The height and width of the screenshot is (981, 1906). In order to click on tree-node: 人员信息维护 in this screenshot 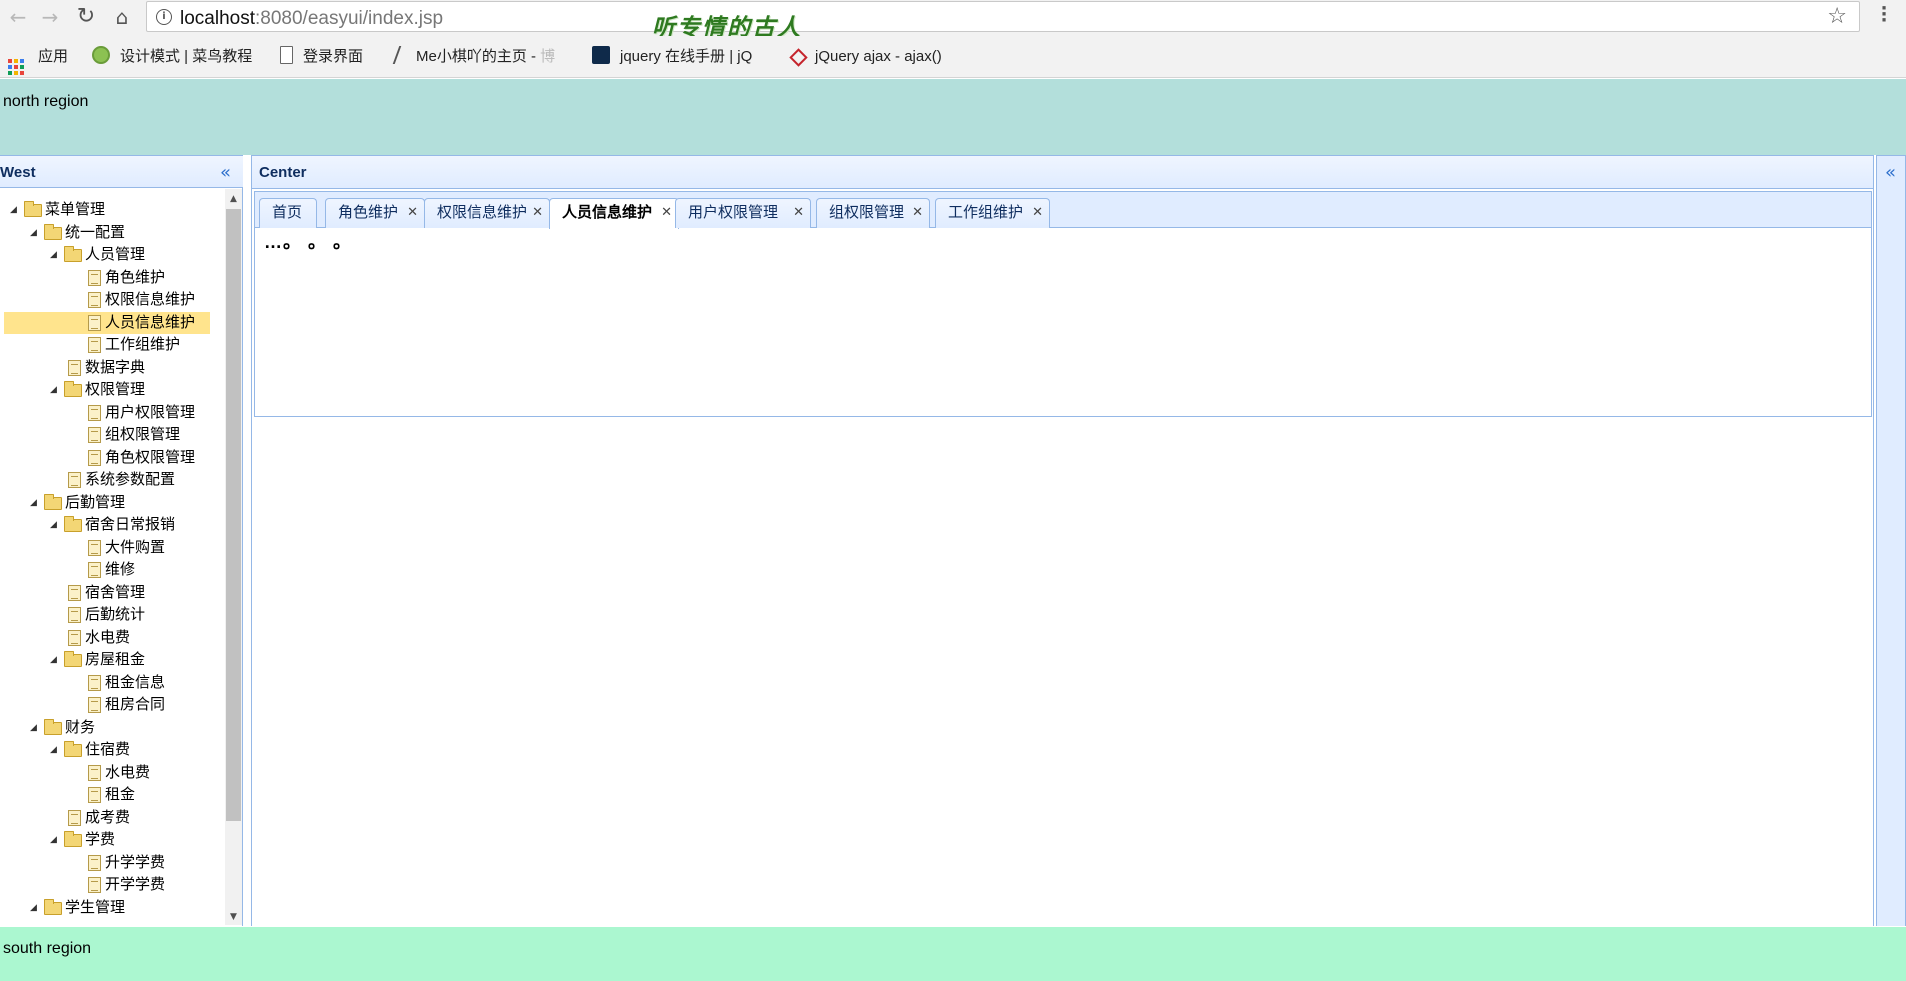, I will do `click(107, 322)`.